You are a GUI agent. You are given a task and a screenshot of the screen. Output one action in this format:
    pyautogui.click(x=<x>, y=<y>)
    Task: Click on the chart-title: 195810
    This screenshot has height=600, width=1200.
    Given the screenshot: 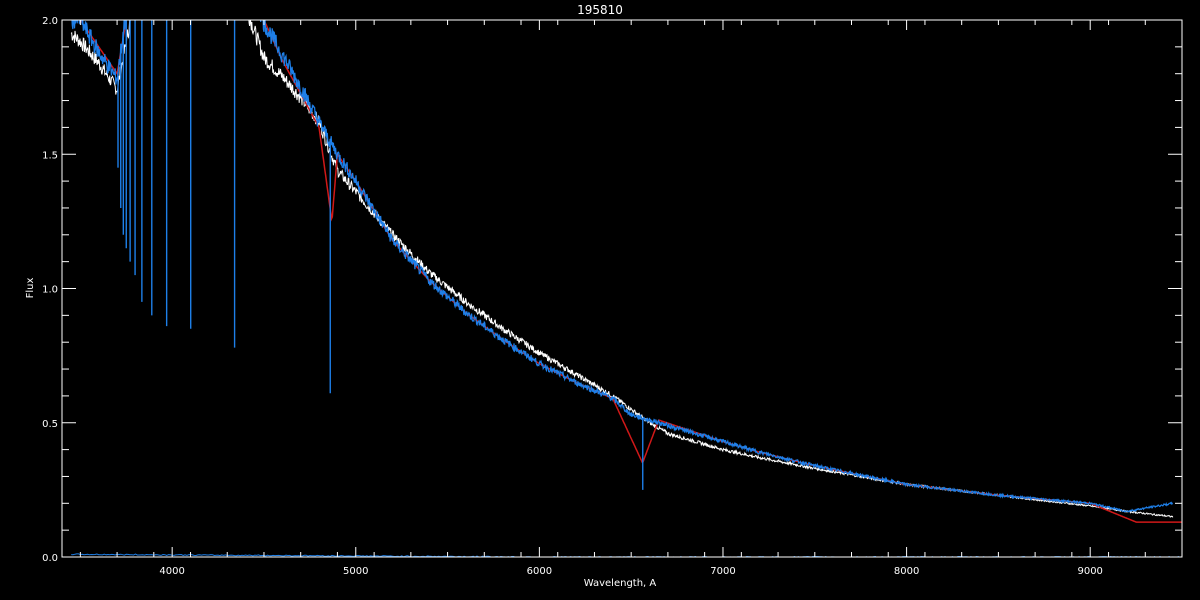 What is the action you would take?
    pyautogui.click(x=600, y=10)
    